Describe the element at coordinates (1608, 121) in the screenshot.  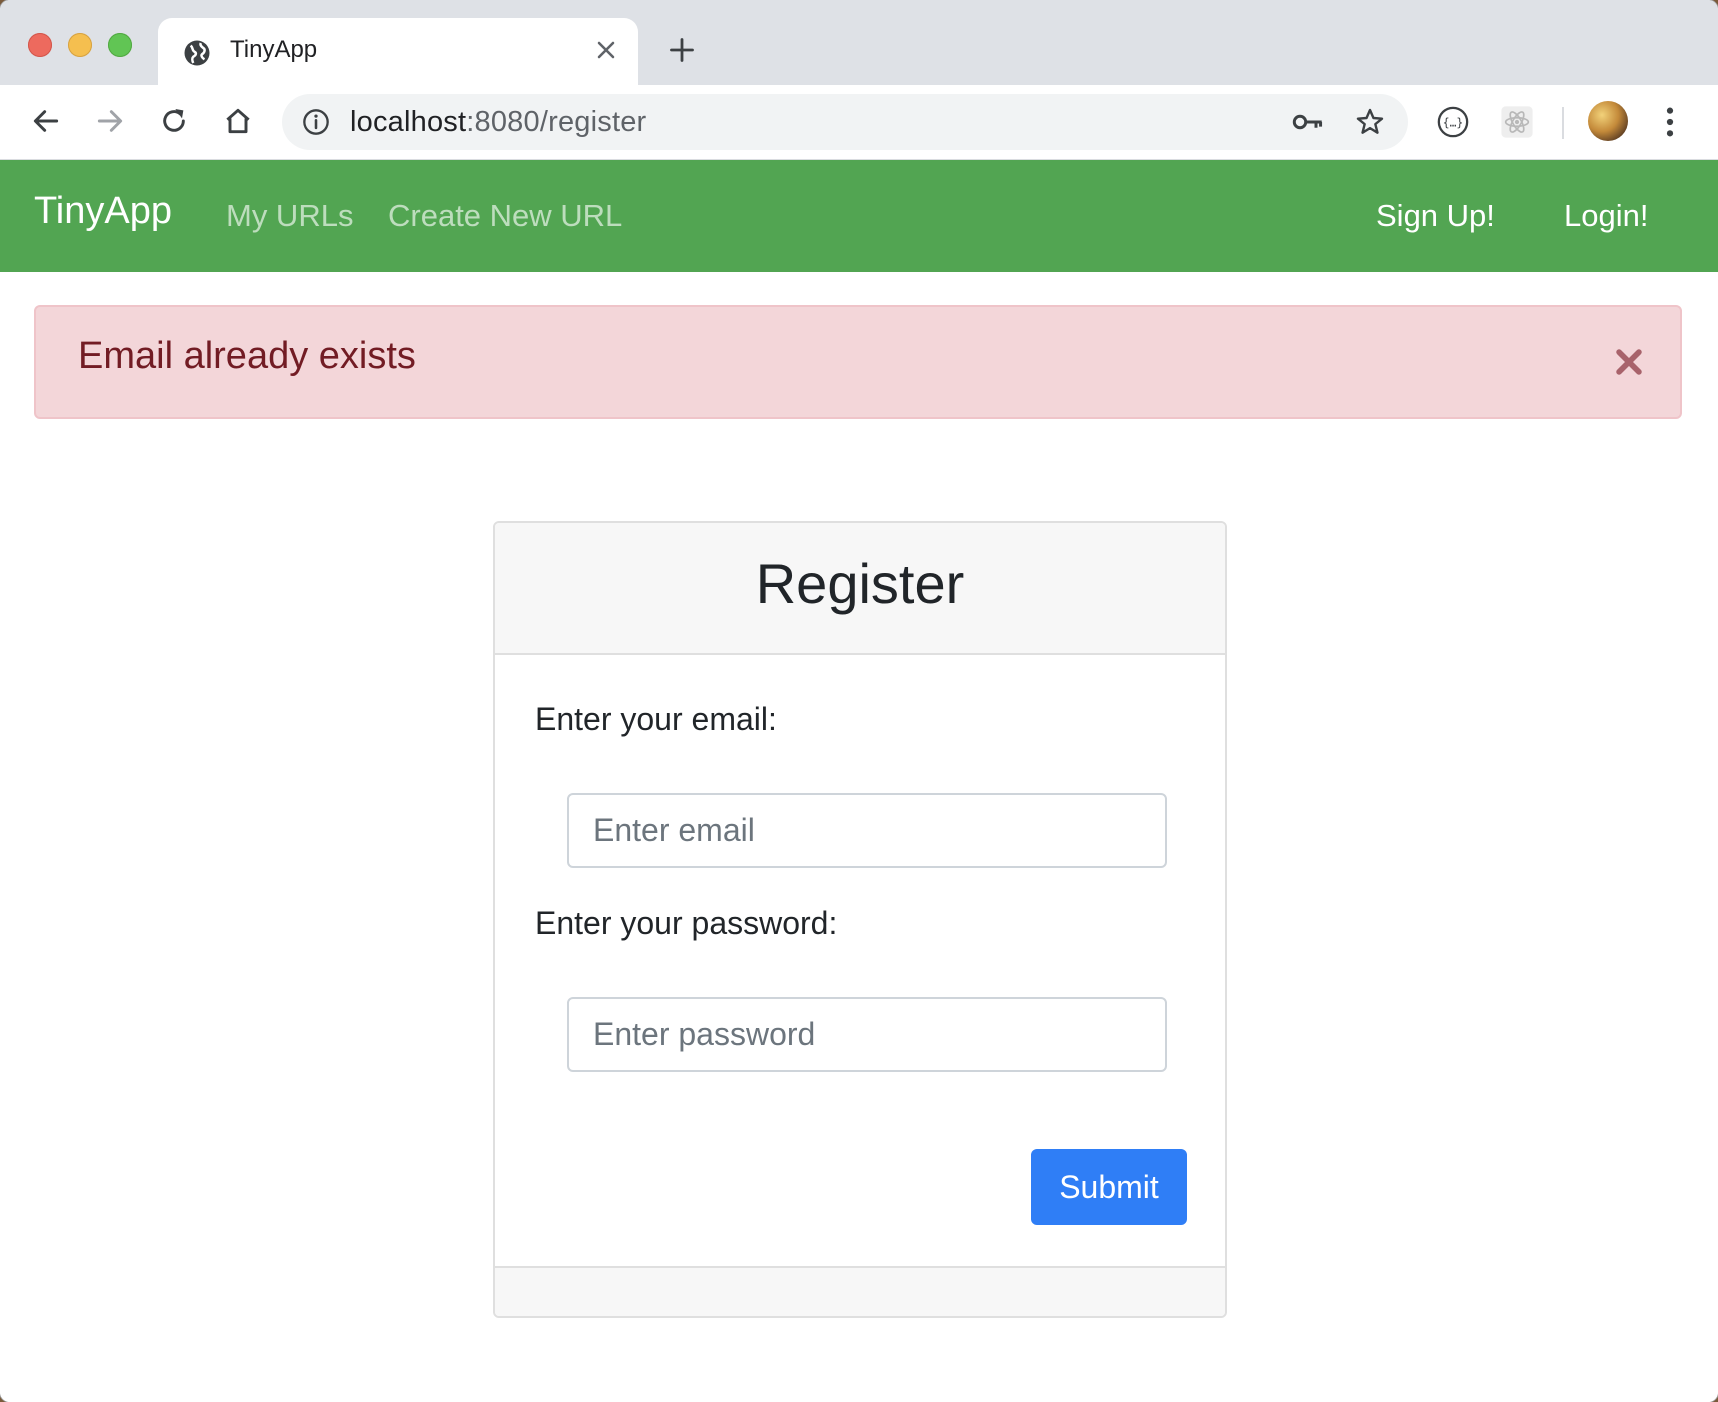
I see `profile-avatar` at that location.